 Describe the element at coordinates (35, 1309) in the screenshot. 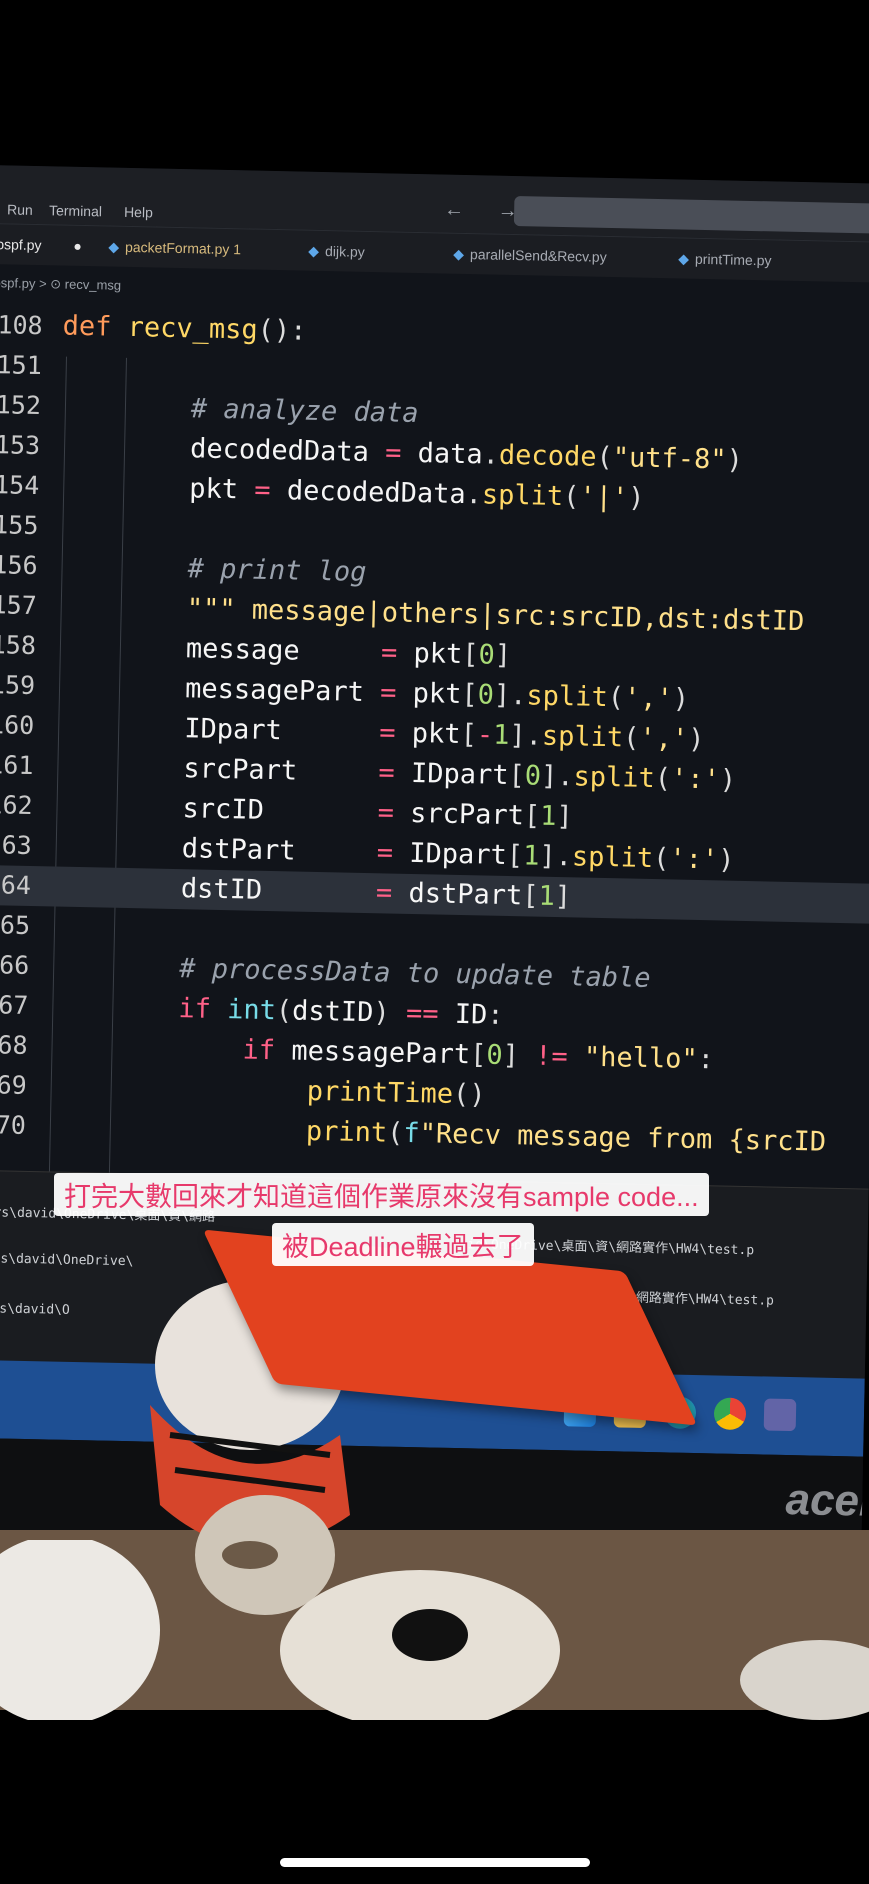

I see `terminal-line: Users\david\O` at that location.